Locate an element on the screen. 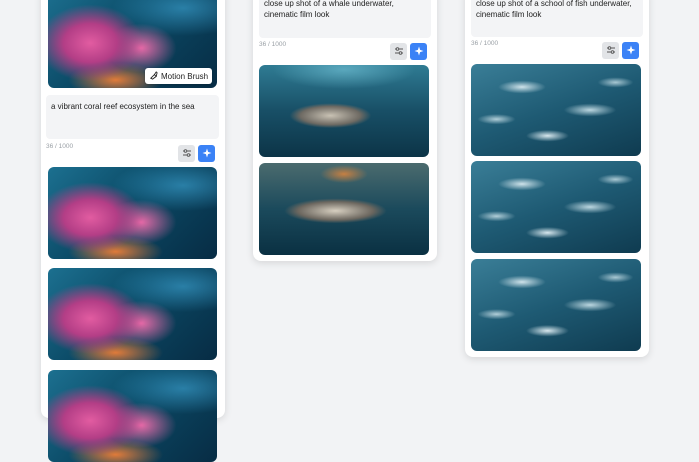  motion-brush-button: Motion Brush is located at coordinates (179, 76).